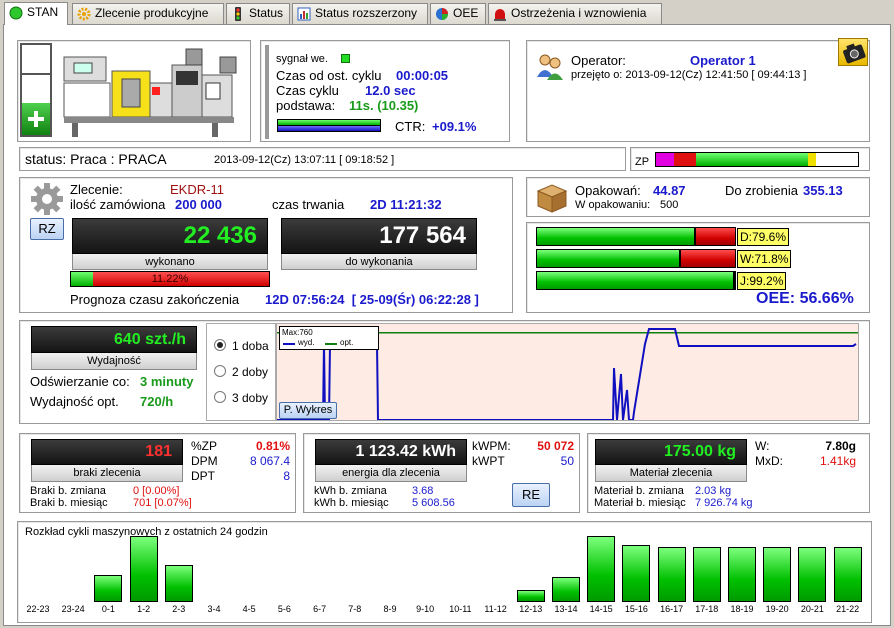  Describe the element at coordinates (156, 491) in the screenshot. I see `scrap-shift-value: 0 [0.00%]` at that location.